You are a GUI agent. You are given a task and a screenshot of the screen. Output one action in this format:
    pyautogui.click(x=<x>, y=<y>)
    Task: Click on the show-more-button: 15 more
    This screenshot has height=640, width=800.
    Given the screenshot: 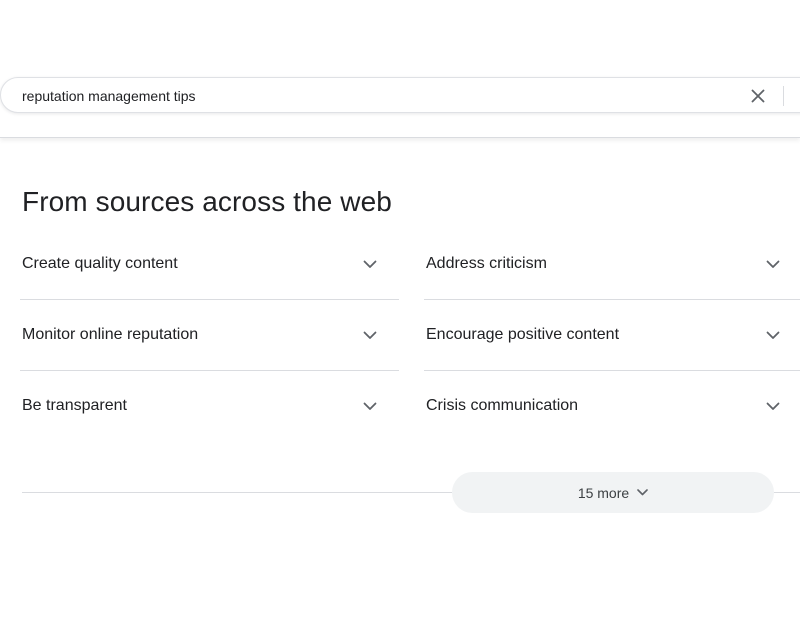 What is the action you would take?
    pyautogui.click(x=613, y=492)
    